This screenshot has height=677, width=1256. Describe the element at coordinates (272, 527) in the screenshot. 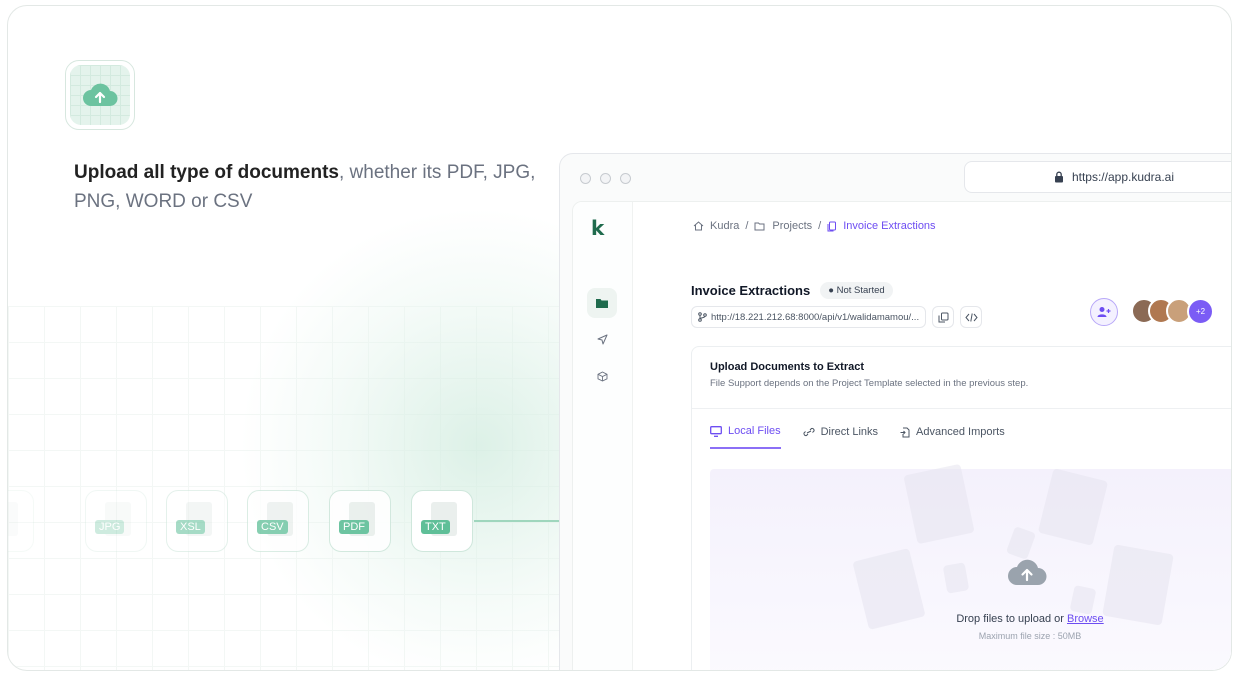

I see `file-chip-label: CSV` at that location.